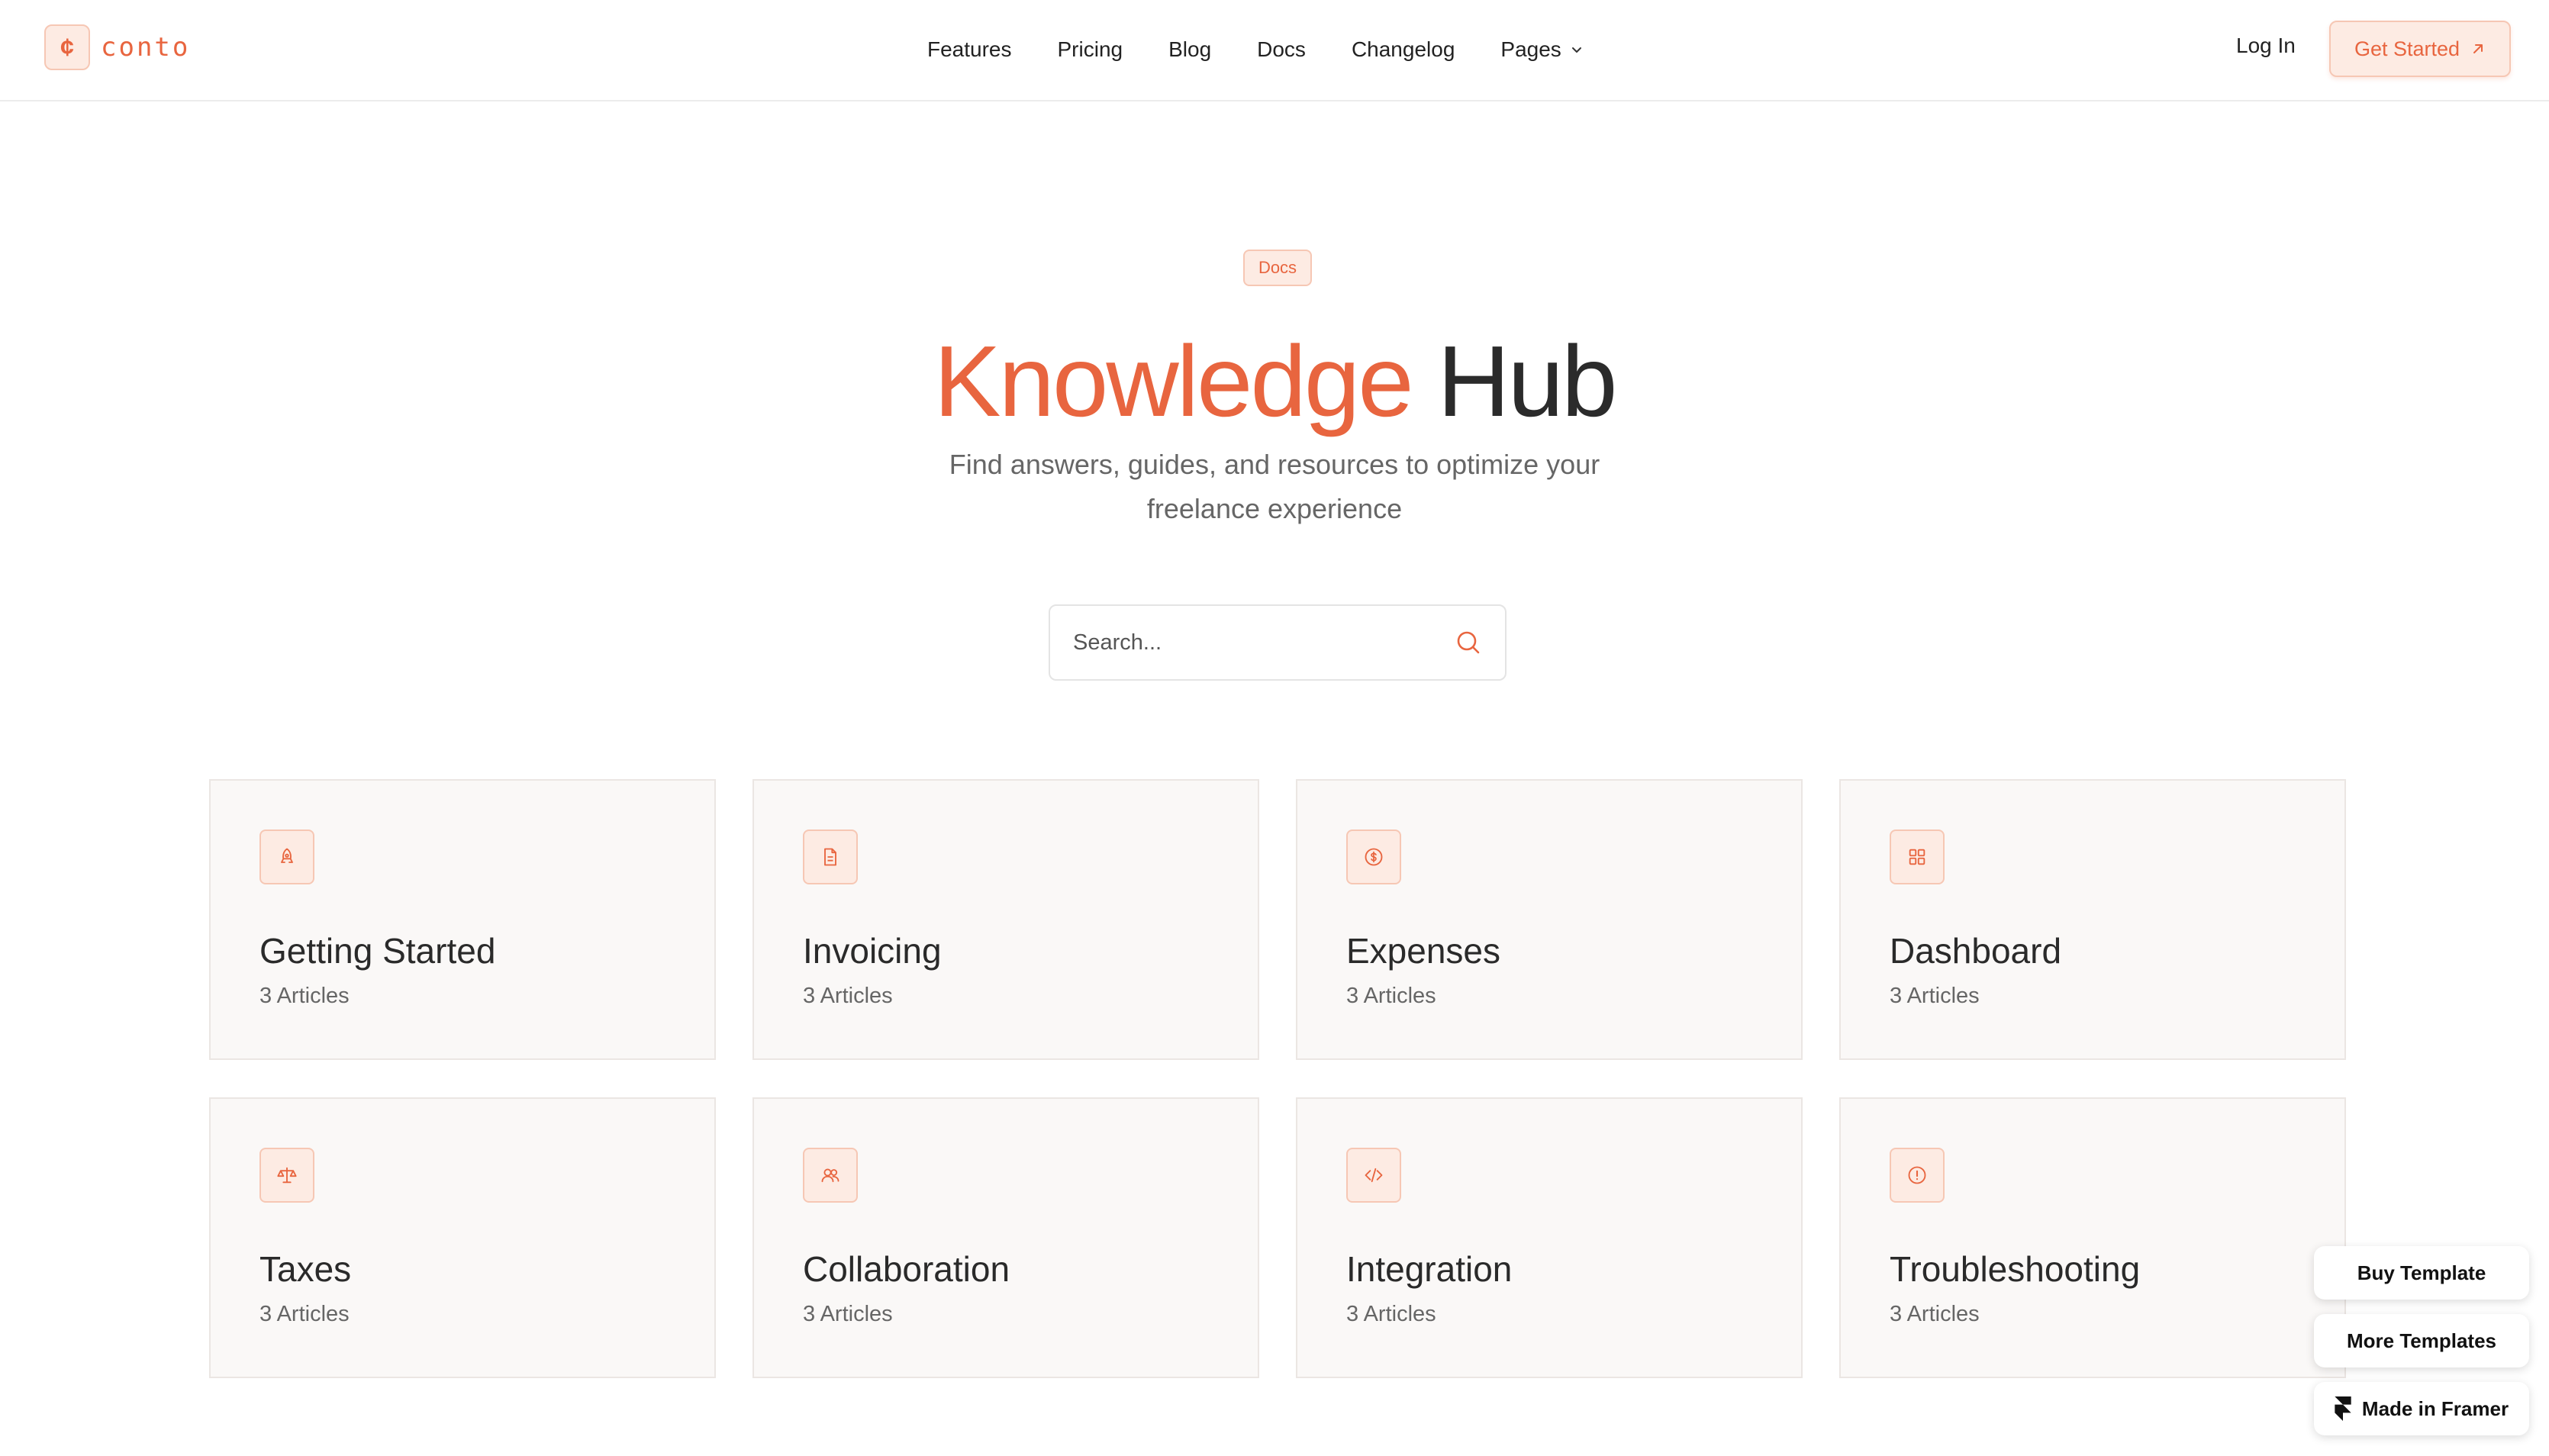  Describe the element at coordinates (2092, 1237) in the screenshot. I see `category-card-troubleshooting: Troubleshooting 3 Articles` at that location.